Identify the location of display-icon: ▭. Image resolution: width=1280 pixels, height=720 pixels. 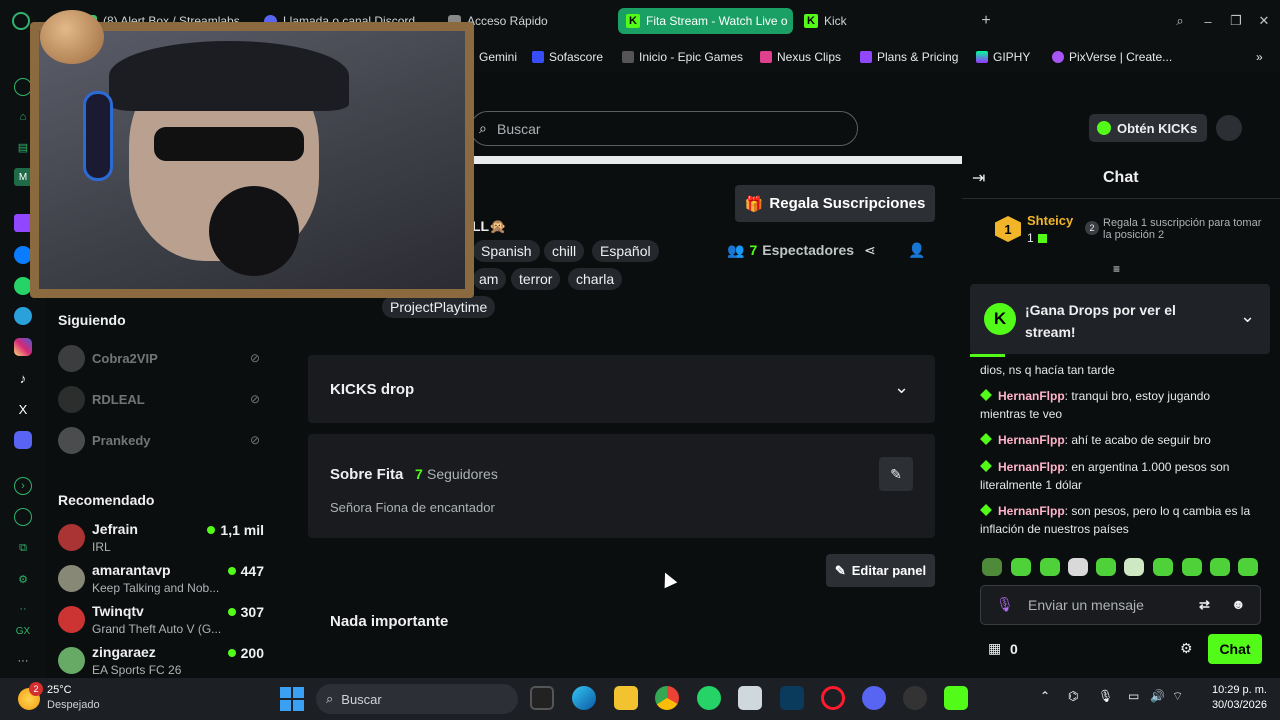
(1133, 696).